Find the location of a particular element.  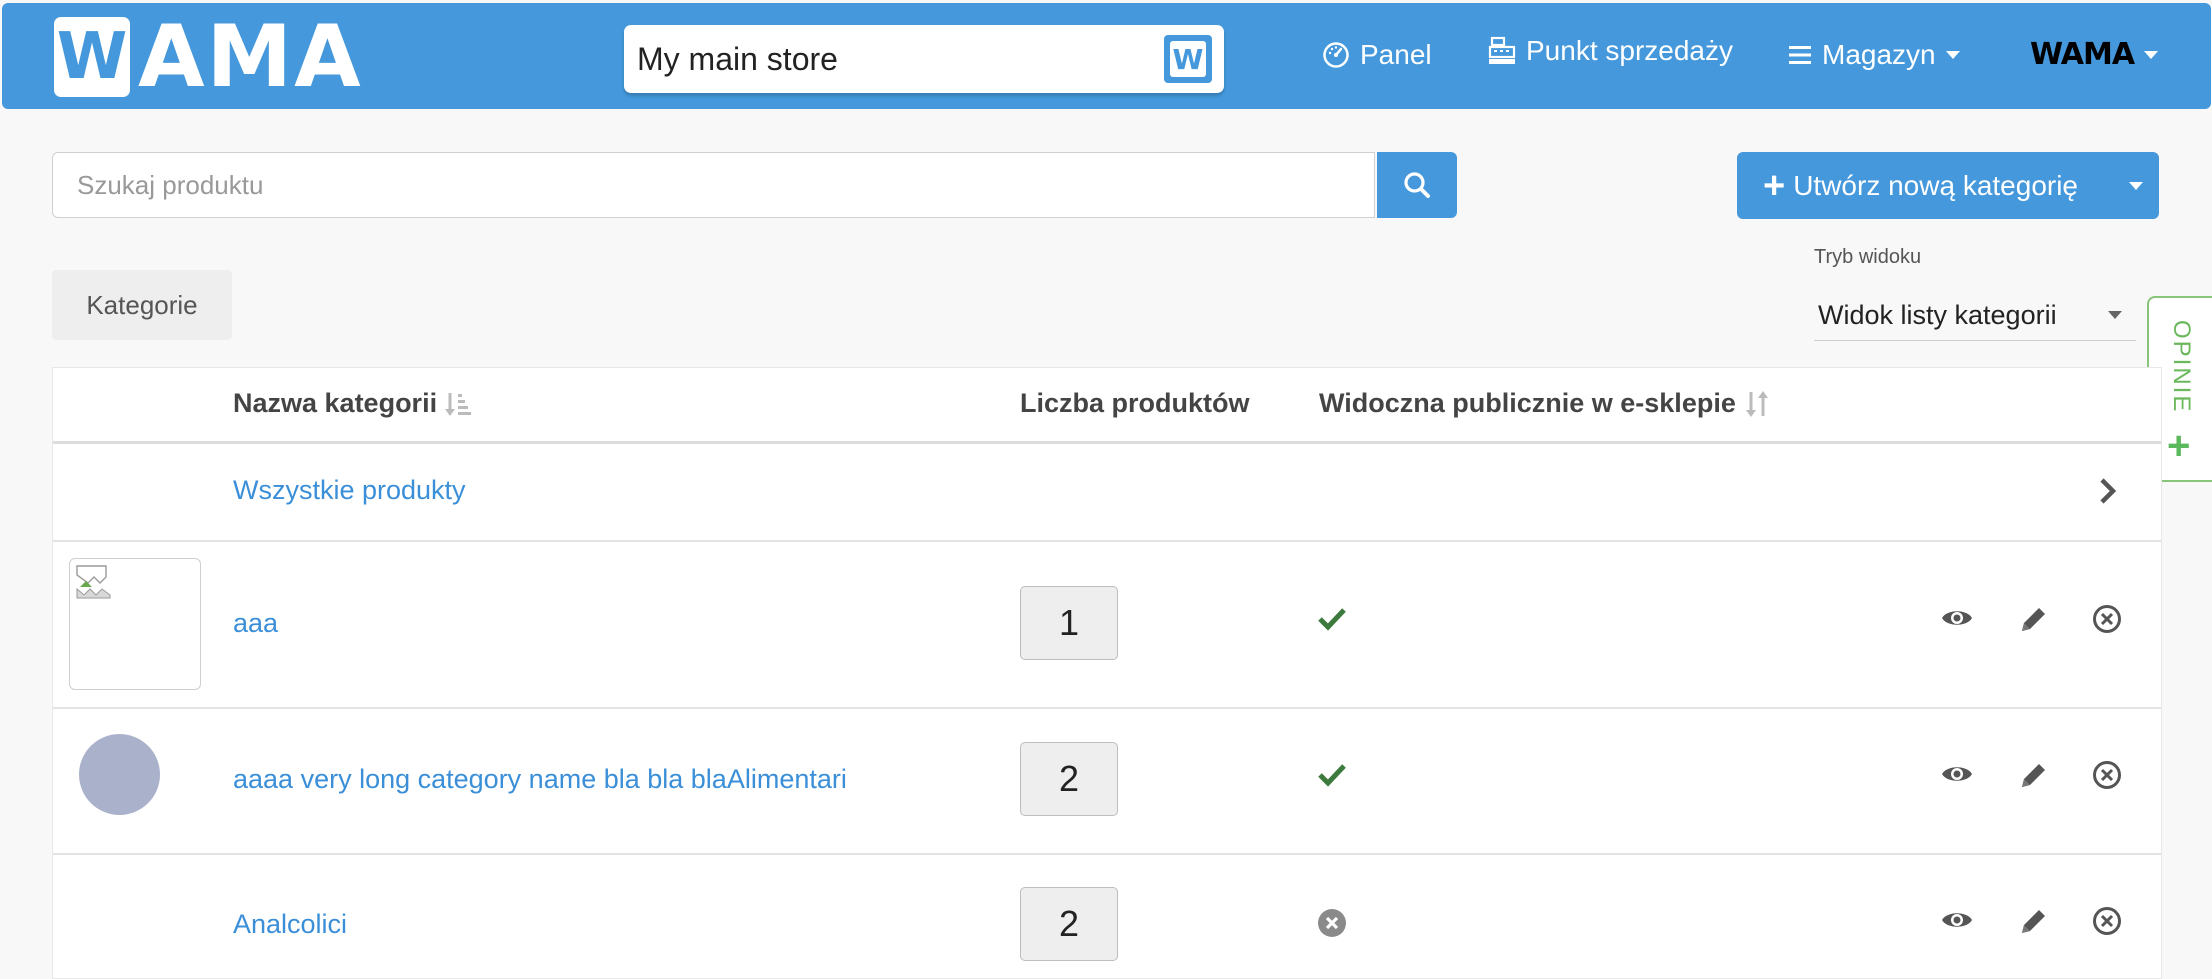

user-menu: WAMA is located at coordinates (2094, 54).